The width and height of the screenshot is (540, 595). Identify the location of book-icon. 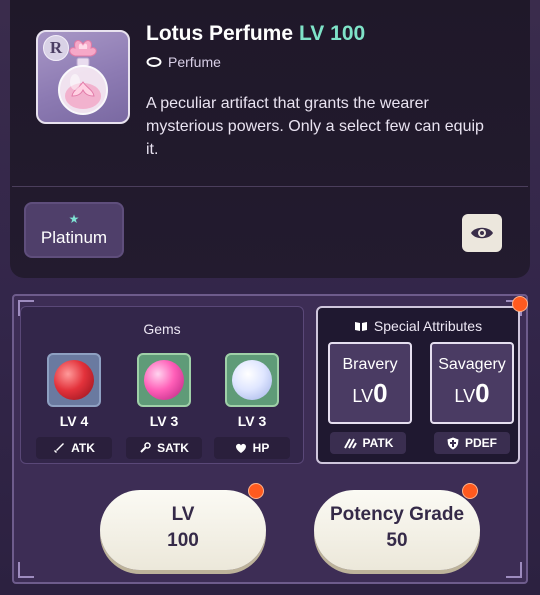
(360, 326).